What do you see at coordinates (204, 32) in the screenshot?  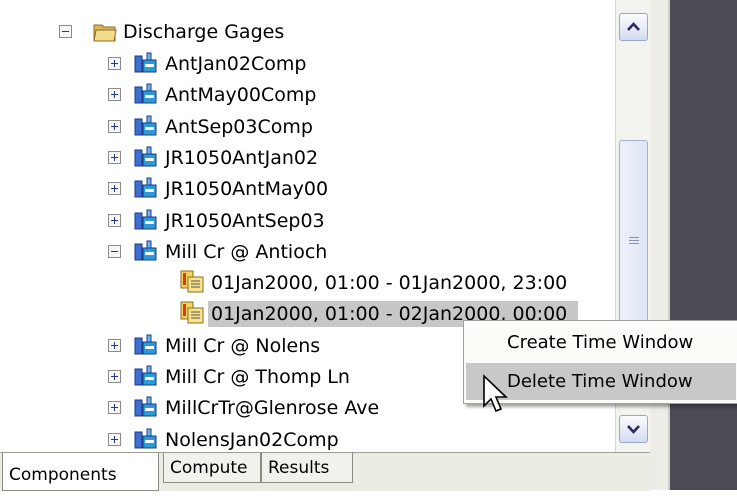 I see `tree-label: Discharge Gages` at bounding box center [204, 32].